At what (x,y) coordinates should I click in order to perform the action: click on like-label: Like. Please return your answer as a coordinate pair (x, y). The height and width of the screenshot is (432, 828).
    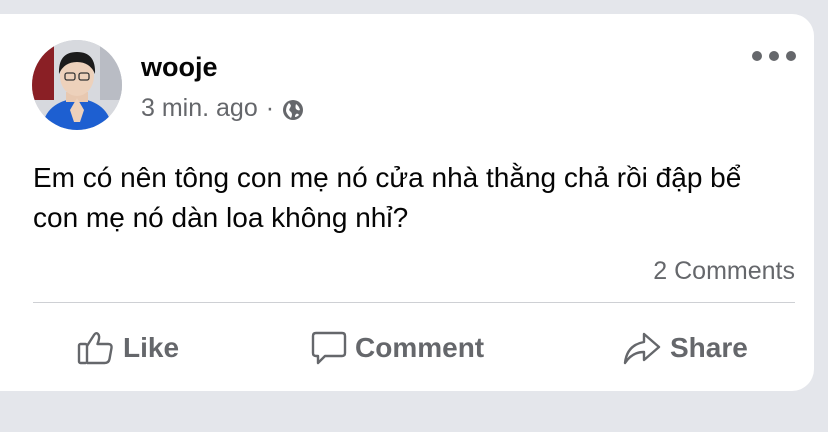
    Looking at the image, I should click on (151, 347).